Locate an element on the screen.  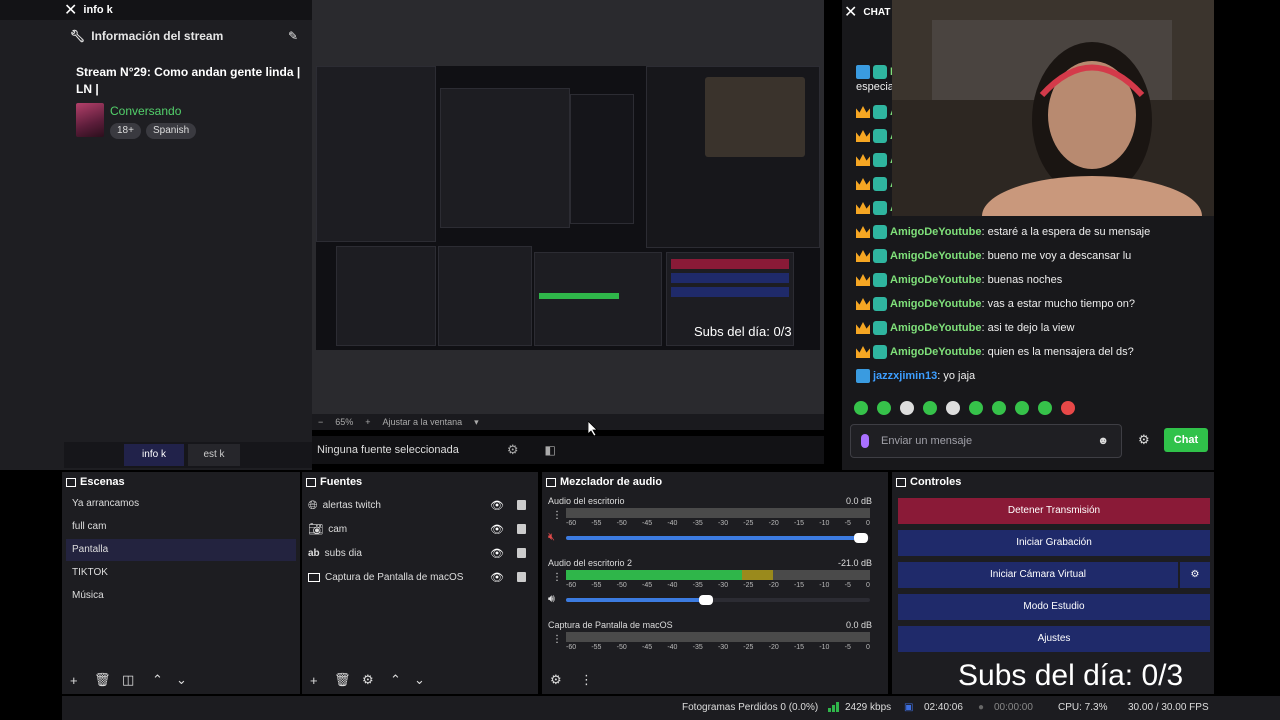
meter-scale-tick: -60 is located at coordinates (571, 523).